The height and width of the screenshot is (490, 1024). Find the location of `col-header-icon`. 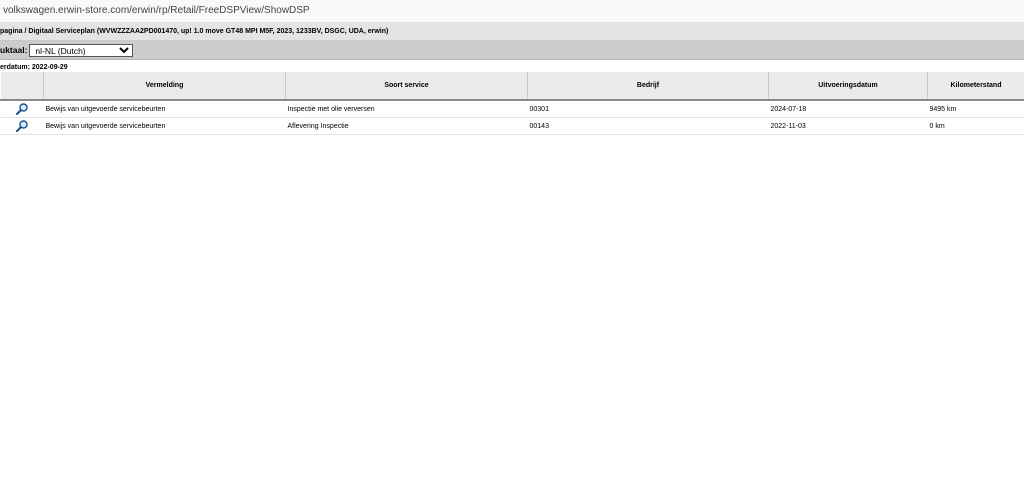

col-header-icon is located at coordinates (22, 86).